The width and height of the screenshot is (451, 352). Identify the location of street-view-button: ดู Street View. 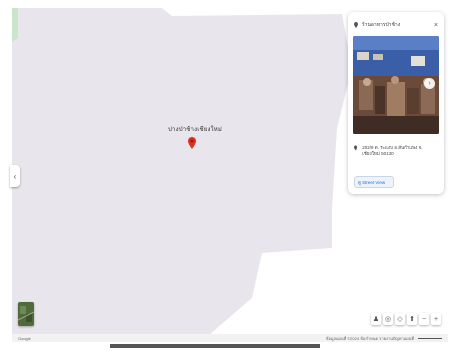
(374, 182).